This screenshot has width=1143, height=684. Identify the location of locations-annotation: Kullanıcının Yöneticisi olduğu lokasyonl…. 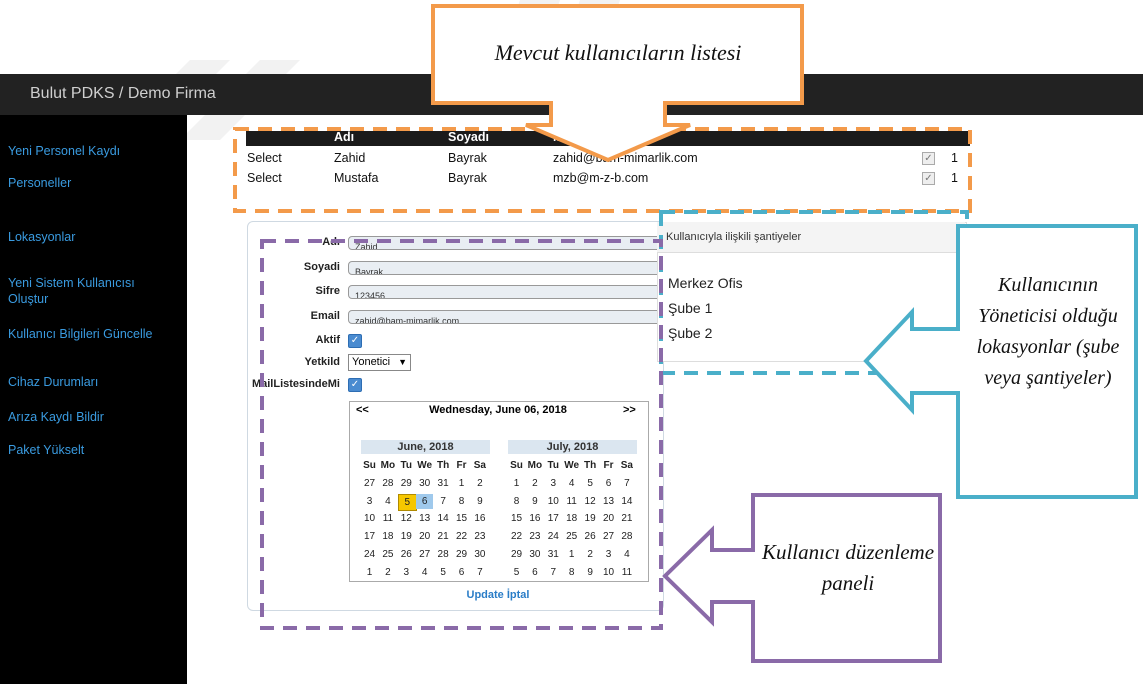
(1048, 331).